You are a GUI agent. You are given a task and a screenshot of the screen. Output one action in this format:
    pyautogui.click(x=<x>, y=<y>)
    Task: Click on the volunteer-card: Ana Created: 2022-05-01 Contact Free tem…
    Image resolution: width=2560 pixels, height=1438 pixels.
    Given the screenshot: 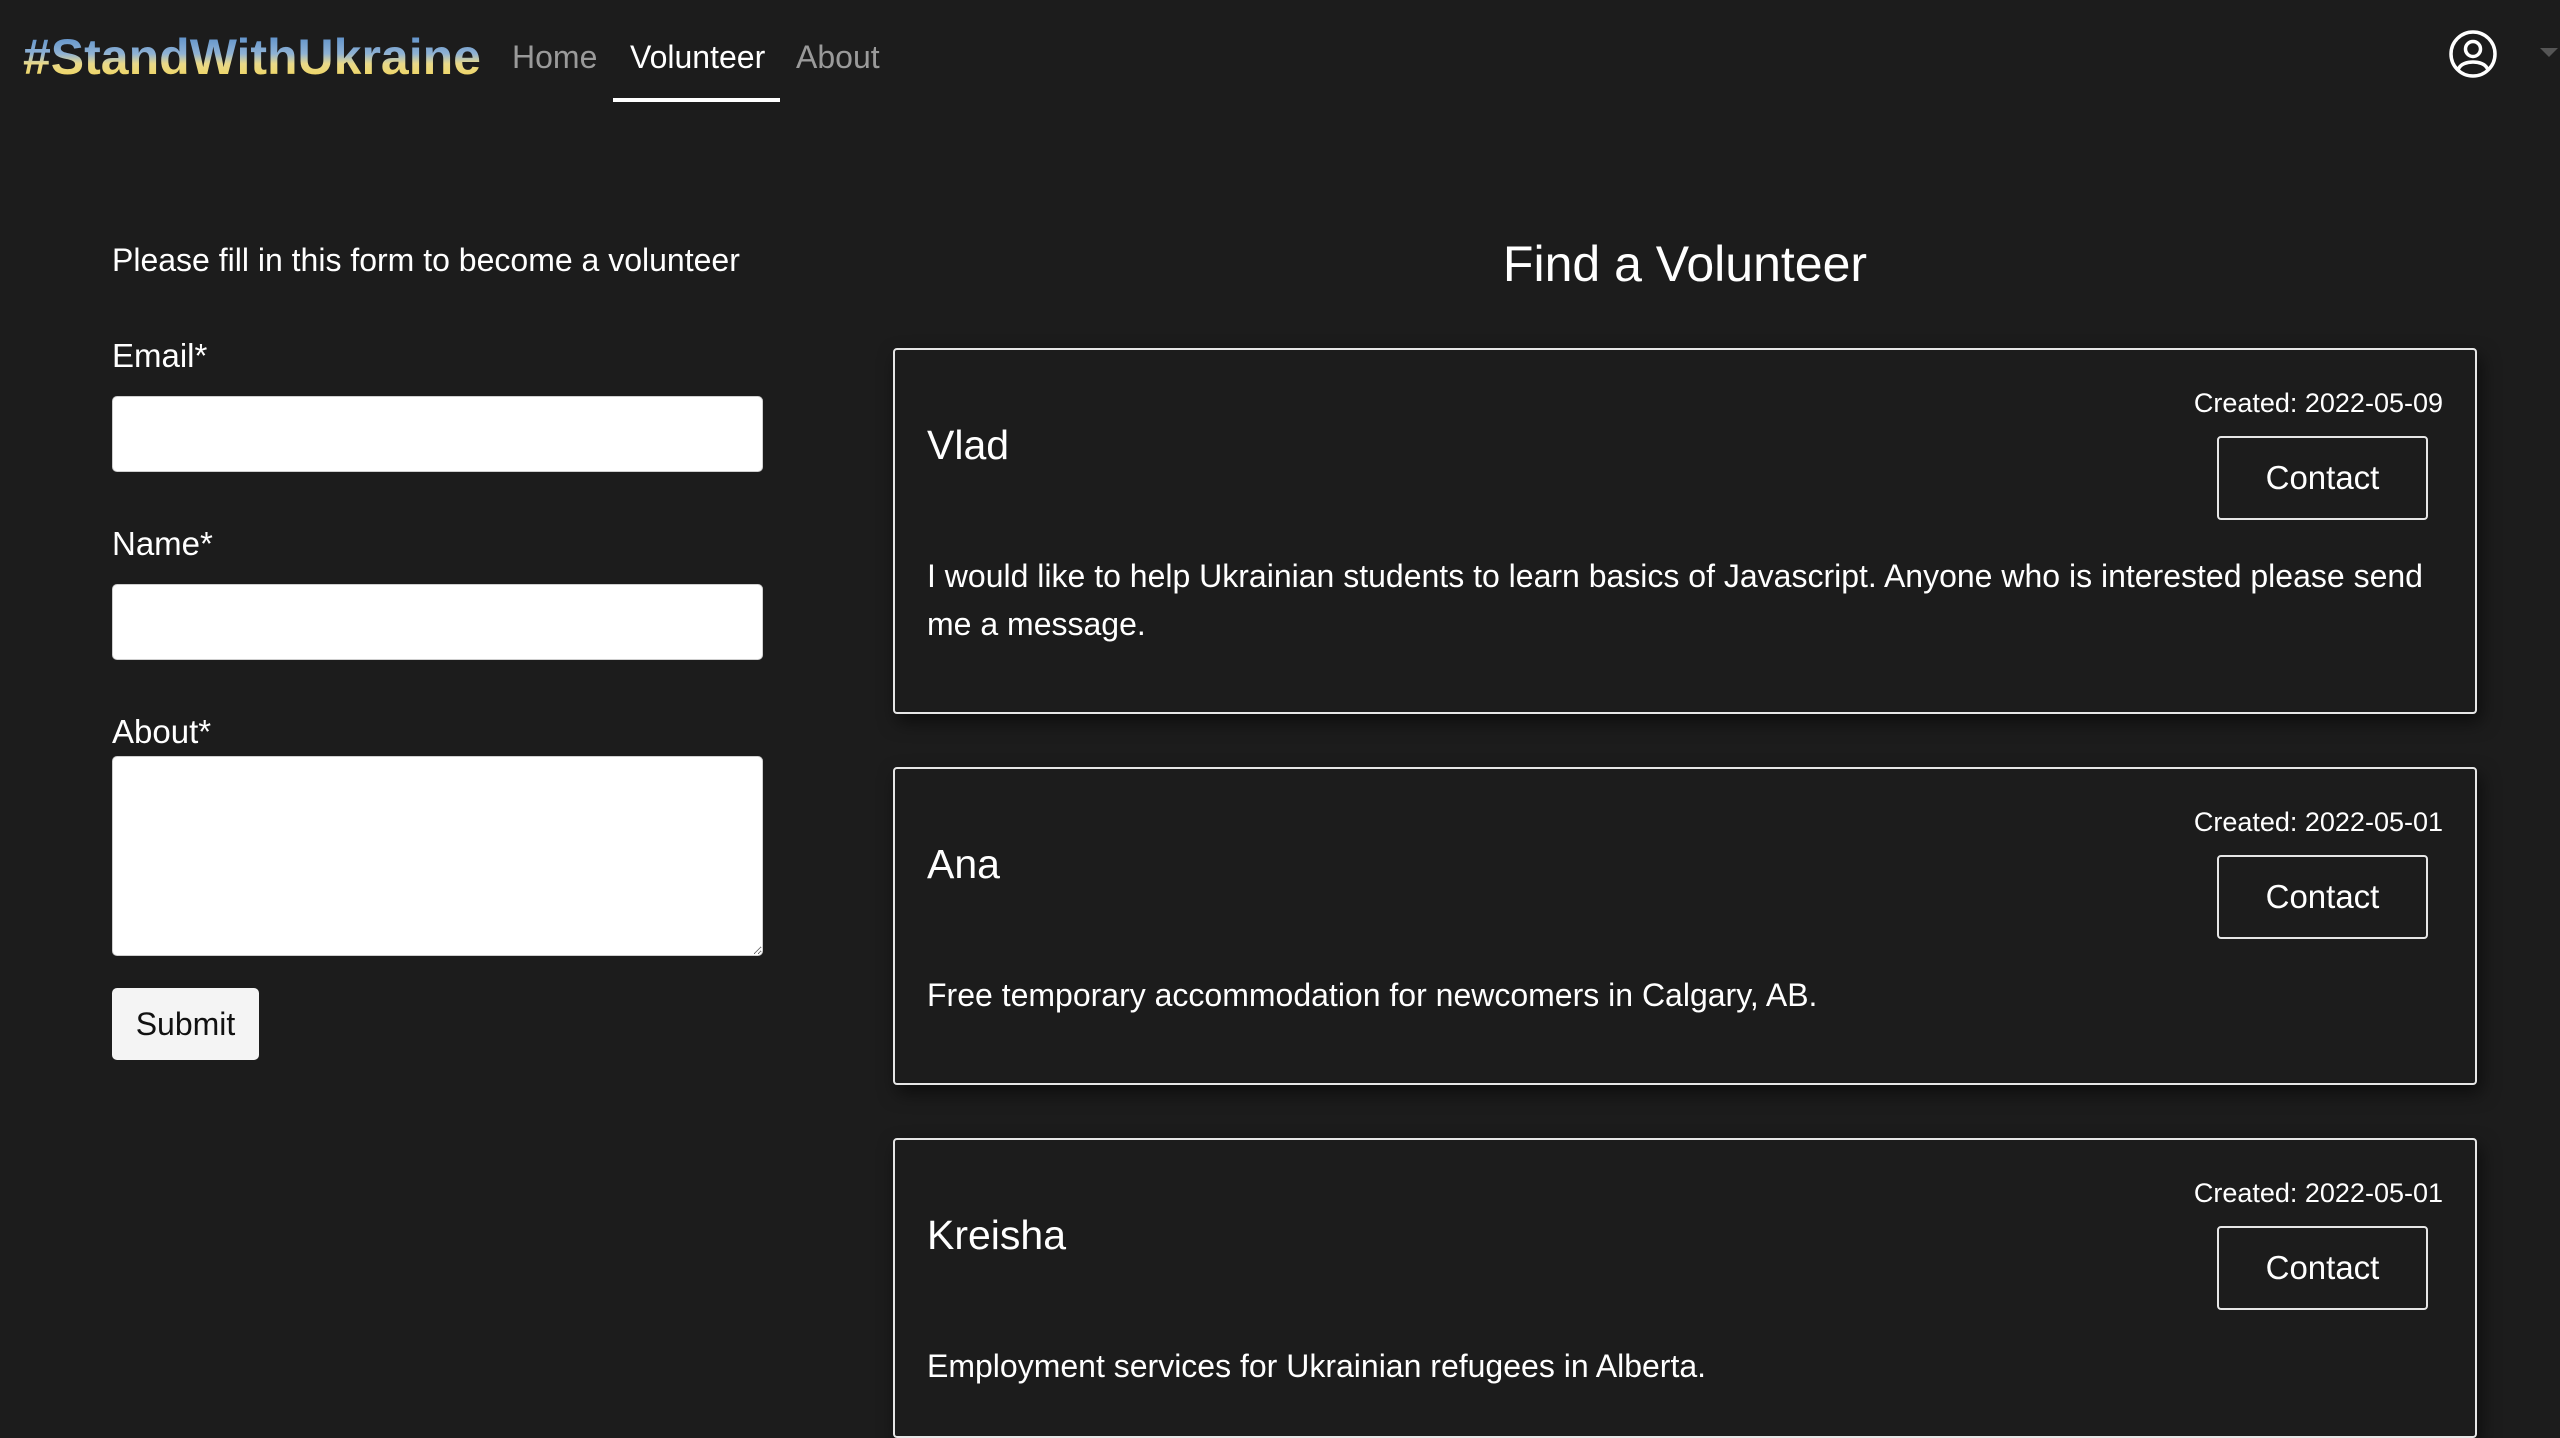 What is the action you would take?
    pyautogui.click(x=1685, y=926)
    